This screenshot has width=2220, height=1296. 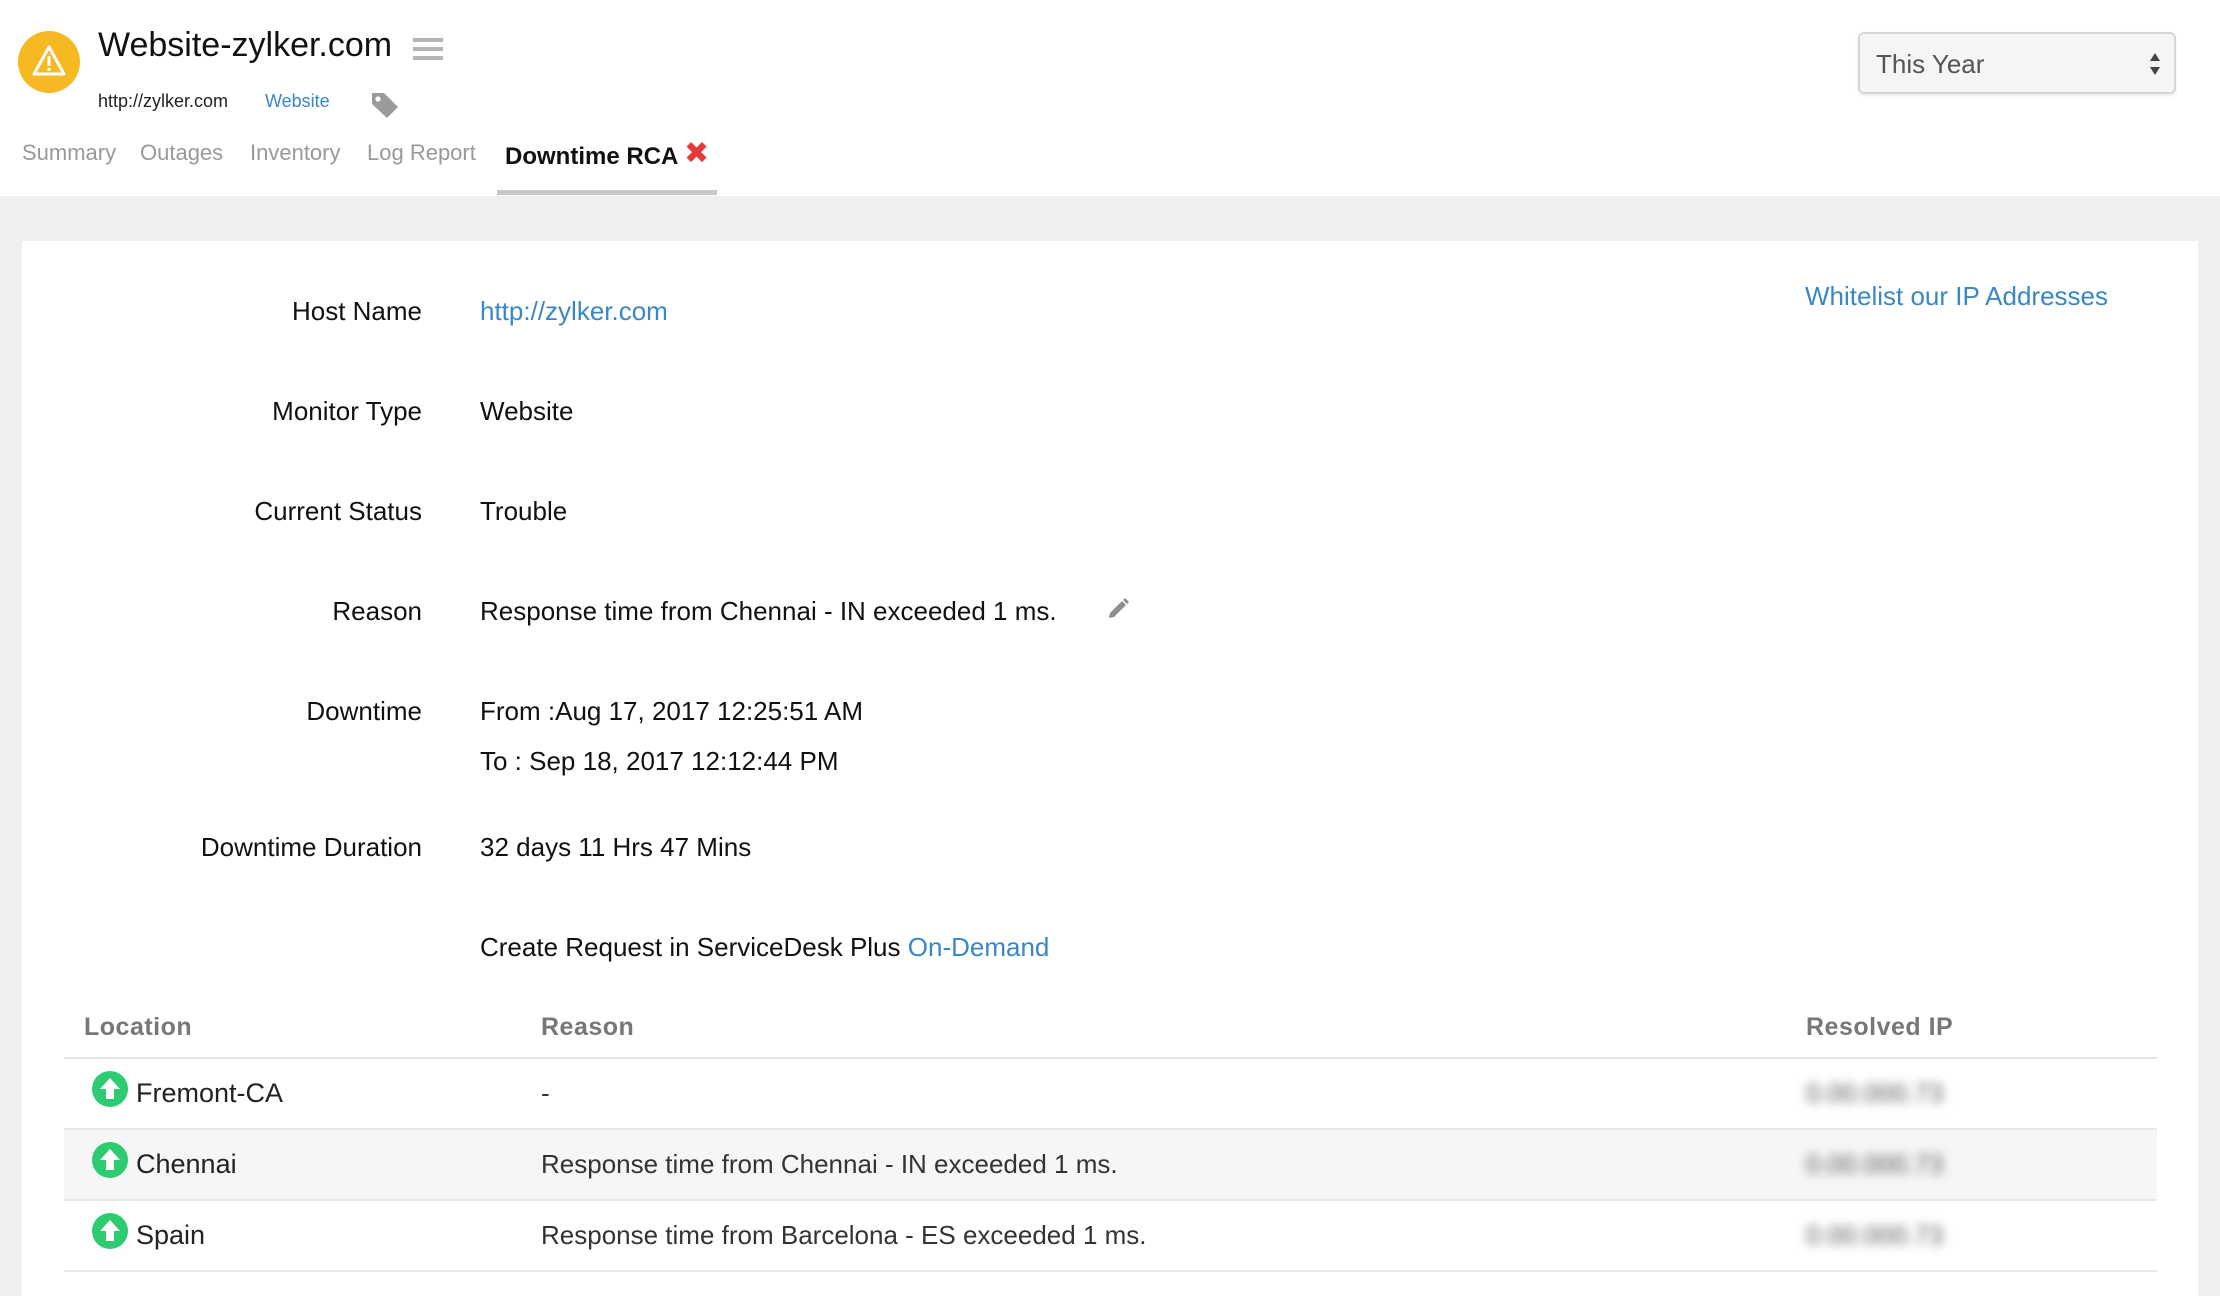 I want to click on tab-log-report: Log Report, so click(x=421, y=153).